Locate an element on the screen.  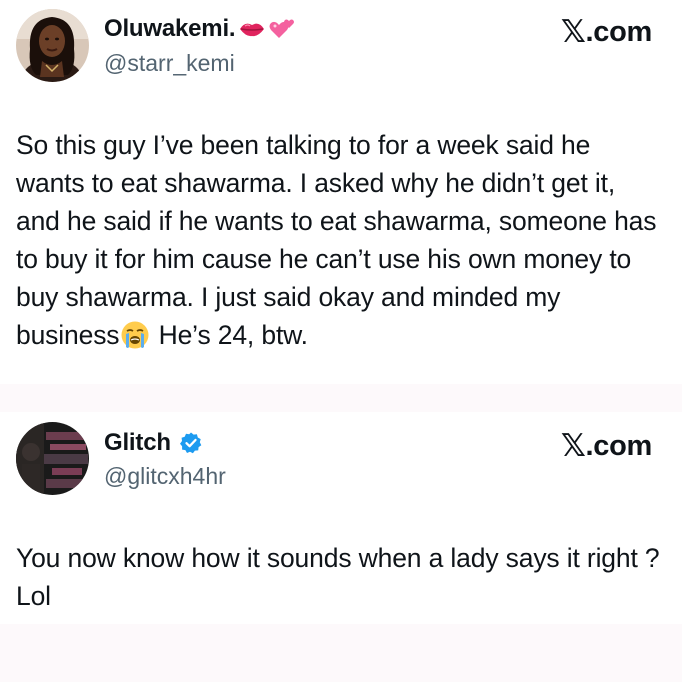
loudly-crying-face-icon is located at coordinates (135, 335).